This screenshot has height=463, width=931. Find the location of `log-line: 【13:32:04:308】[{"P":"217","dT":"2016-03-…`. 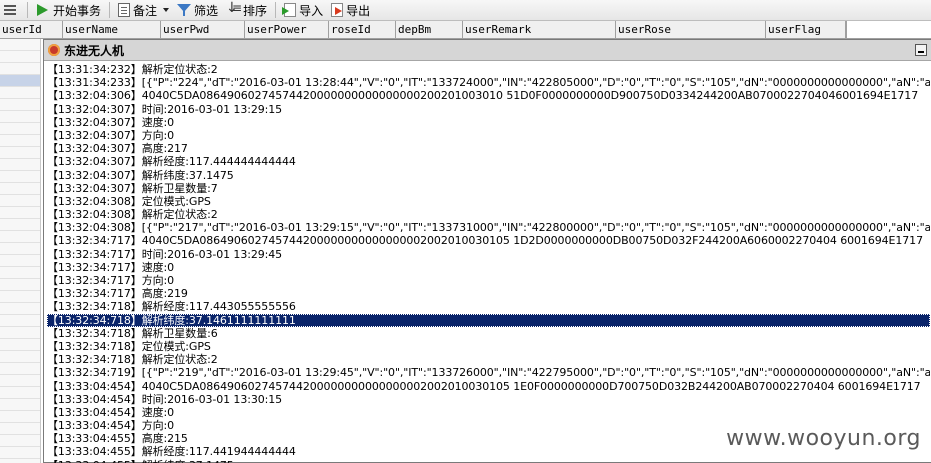

log-line: 【13:32:04:308】[{"P":"217","dT":"2016-03-… is located at coordinates (488, 227).